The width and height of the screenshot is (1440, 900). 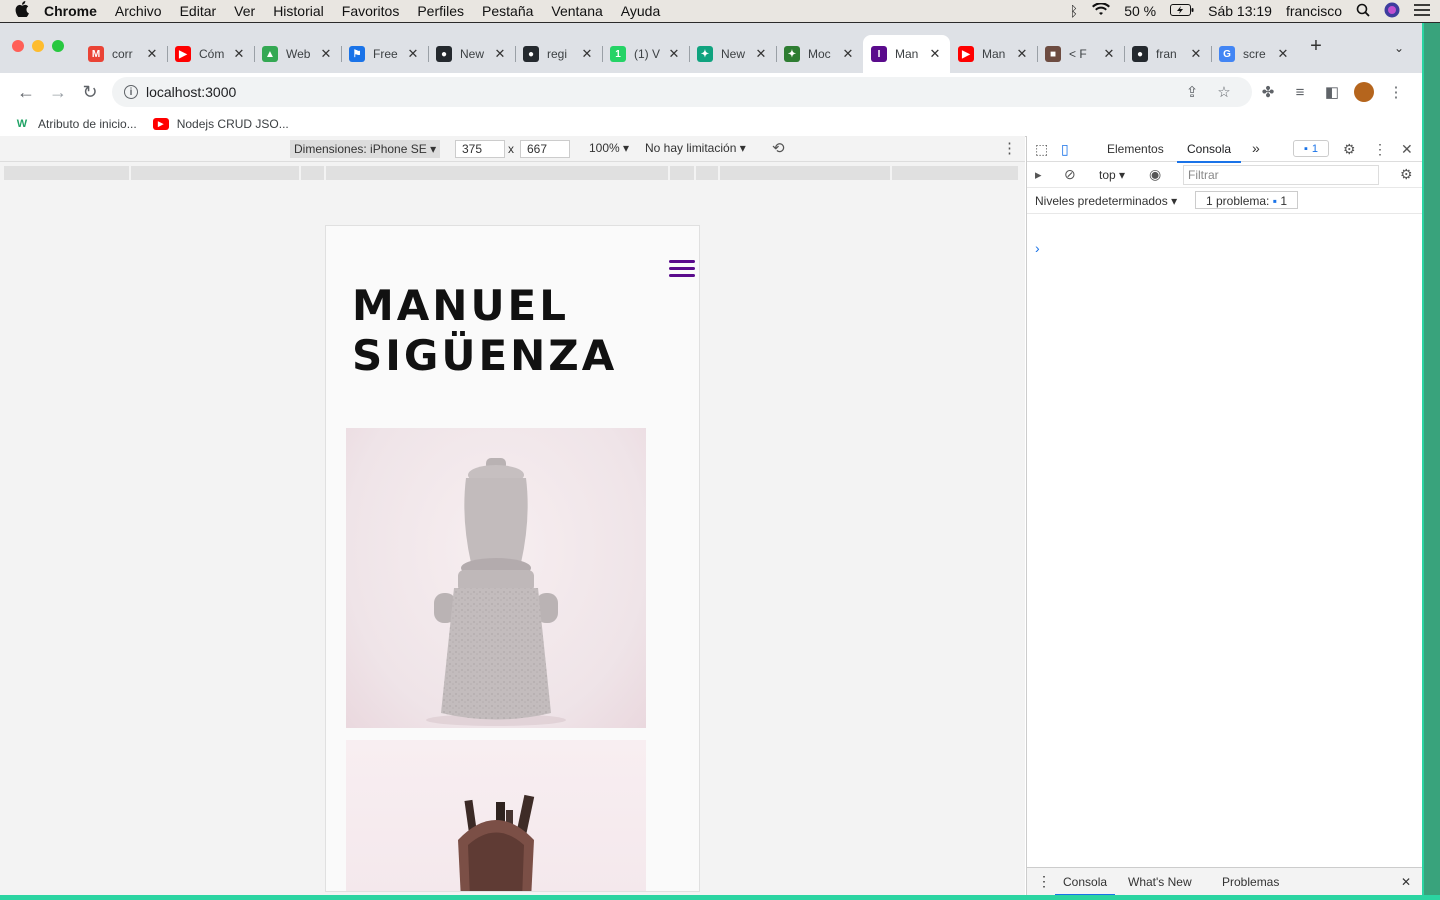 I want to click on chrome-menu-icon: ⋮, so click(x=1396, y=92).